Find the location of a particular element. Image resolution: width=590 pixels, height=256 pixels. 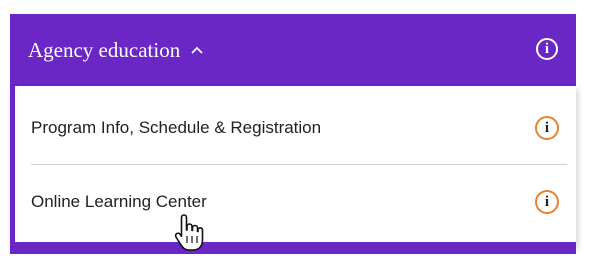

menu-divider is located at coordinates (299, 164).